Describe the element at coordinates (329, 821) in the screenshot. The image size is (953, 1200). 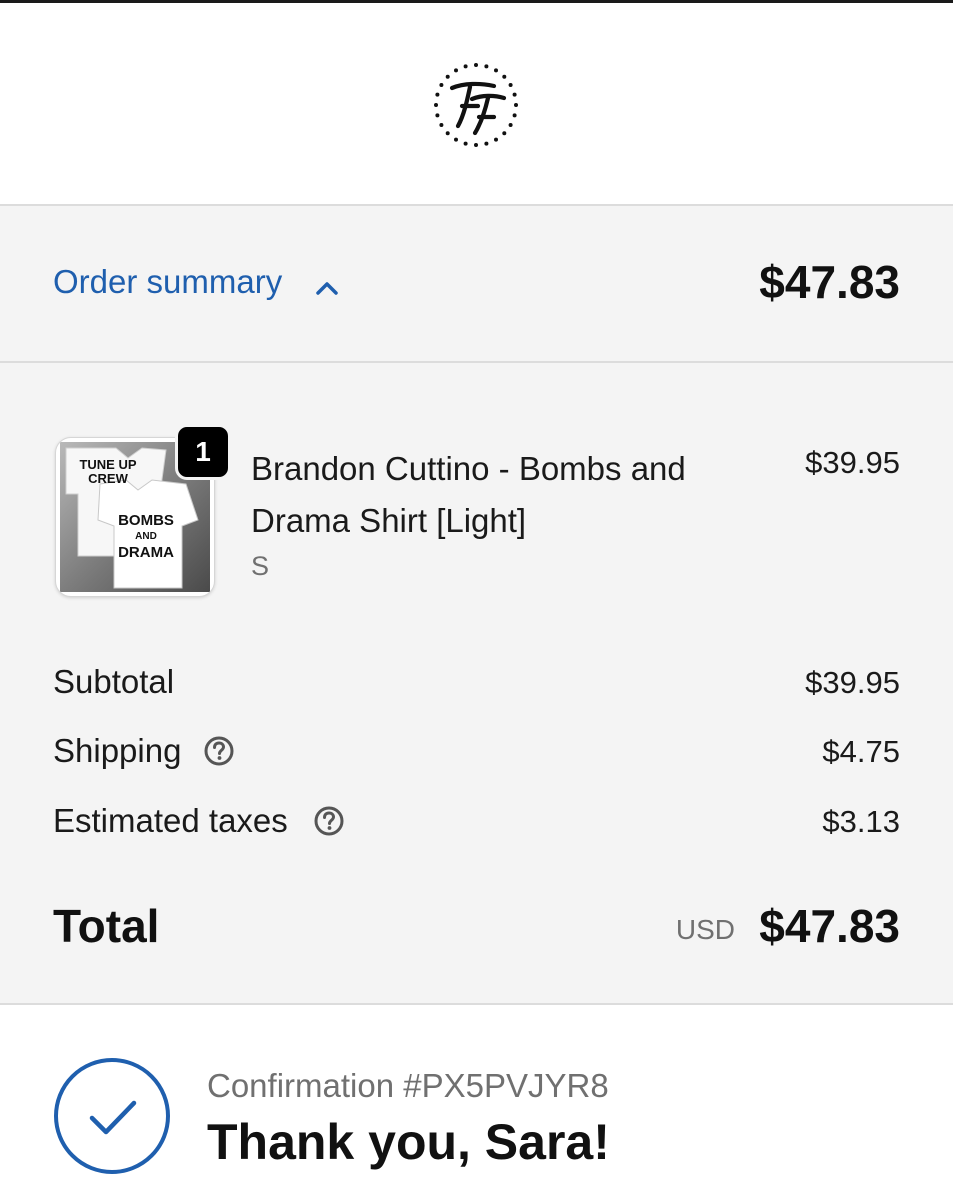
I see `taxes-help-icon` at that location.